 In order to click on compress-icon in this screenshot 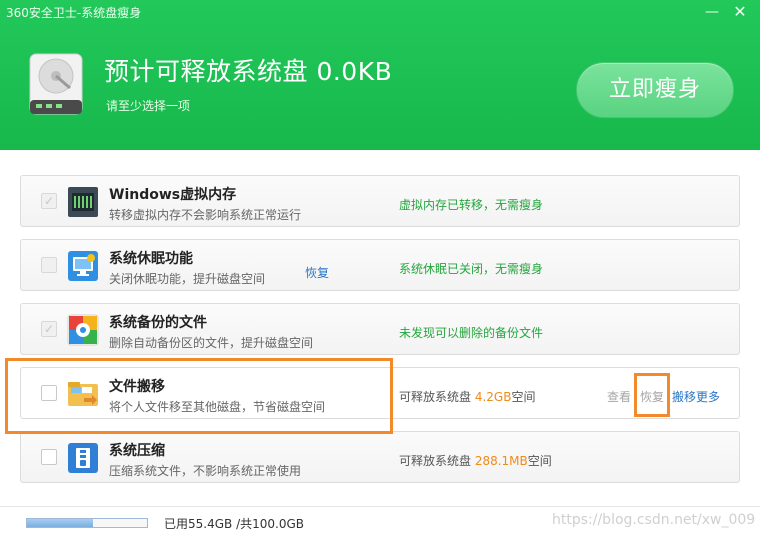, I will do `click(83, 458)`.